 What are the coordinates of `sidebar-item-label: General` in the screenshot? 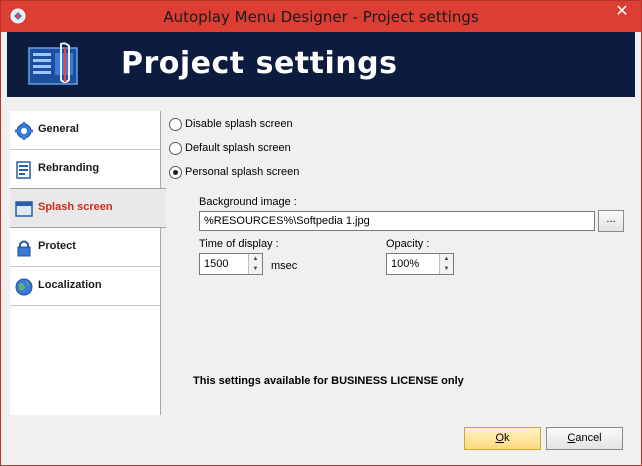 It's located at (58, 129).